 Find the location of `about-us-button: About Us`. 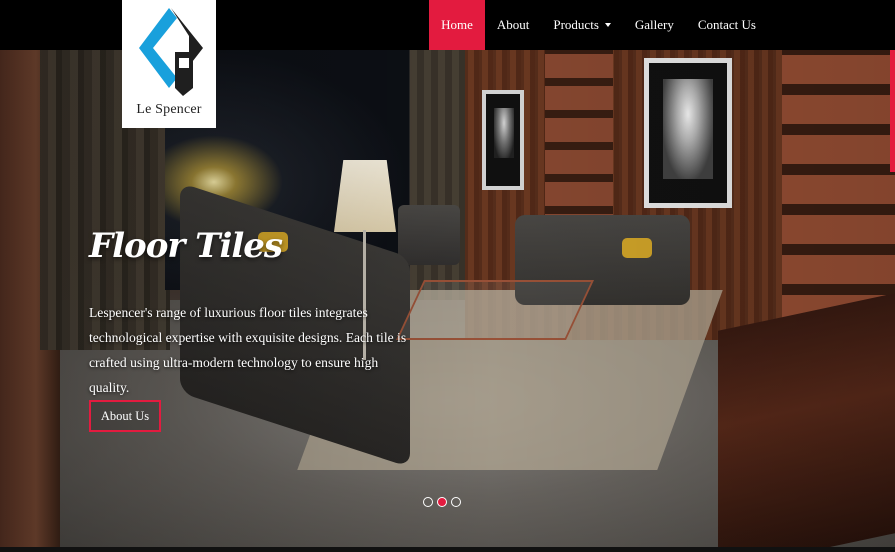

about-us-button: About Us is located at coordinates (125, 416).